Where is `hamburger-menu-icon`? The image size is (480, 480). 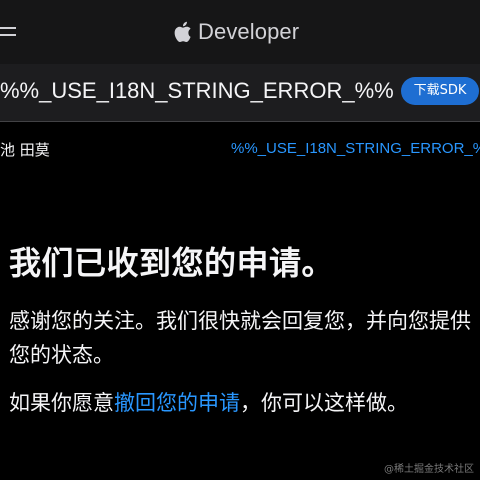
hamburger-menu-icon is located at coordinates (8, 32).